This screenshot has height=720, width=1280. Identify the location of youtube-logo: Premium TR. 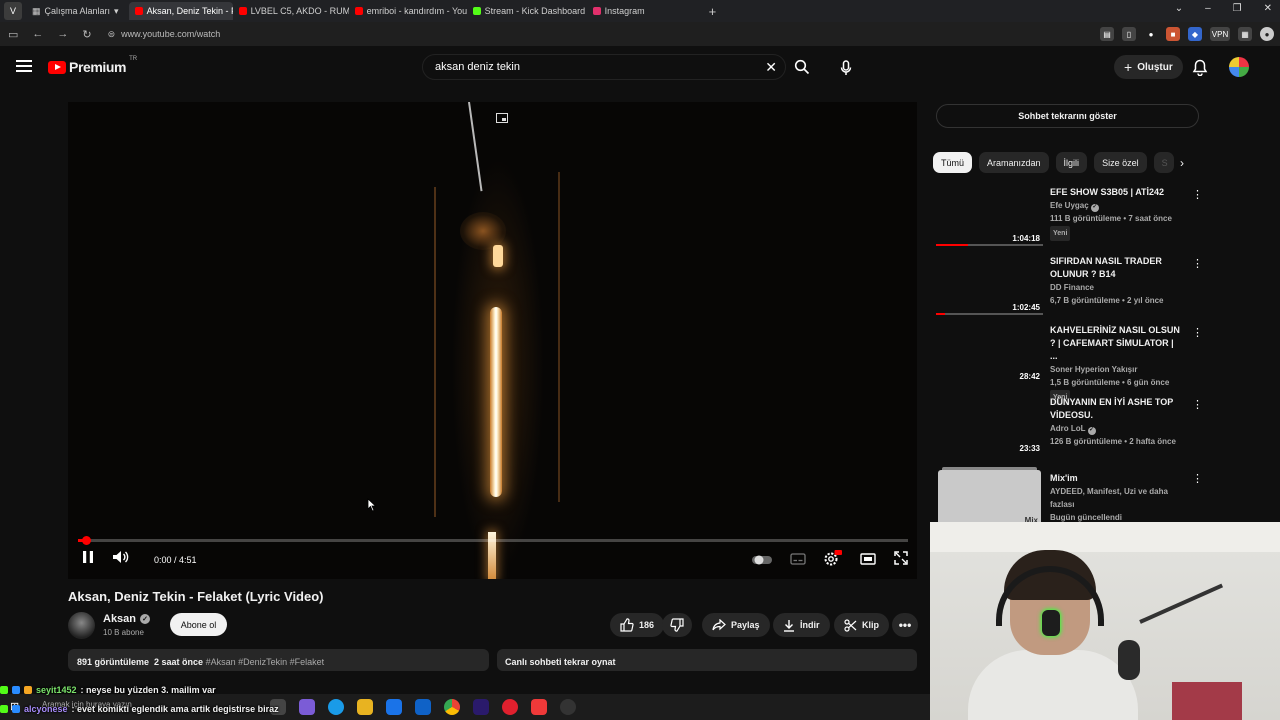
(93, 65).